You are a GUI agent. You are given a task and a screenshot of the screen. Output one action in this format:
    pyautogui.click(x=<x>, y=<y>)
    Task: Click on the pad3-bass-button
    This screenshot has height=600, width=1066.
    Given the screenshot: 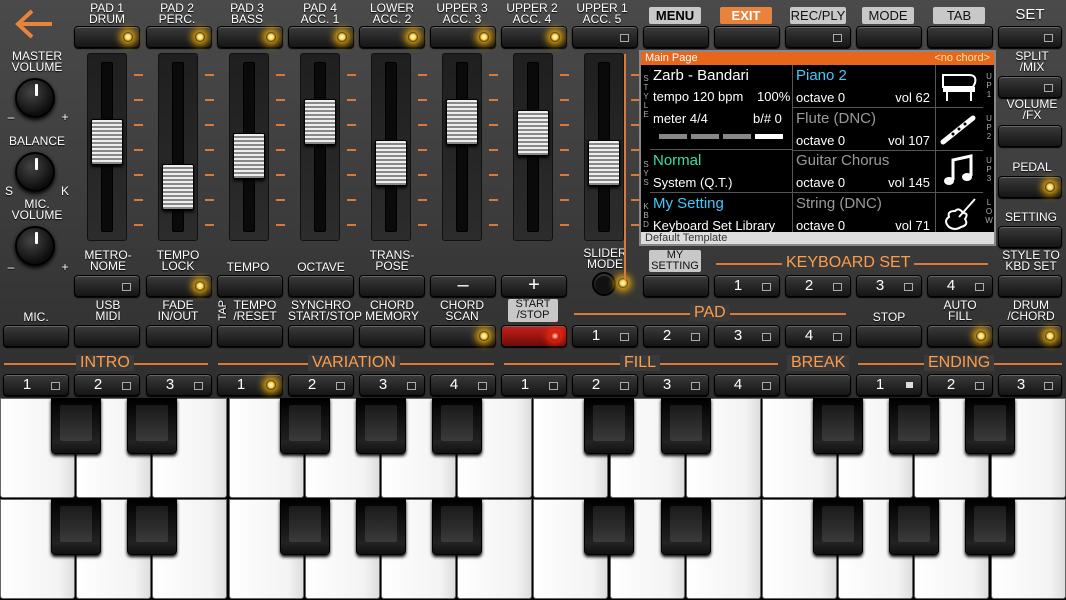 What is the action you would take?
    pyautogui.click(x=250, y=37)
    